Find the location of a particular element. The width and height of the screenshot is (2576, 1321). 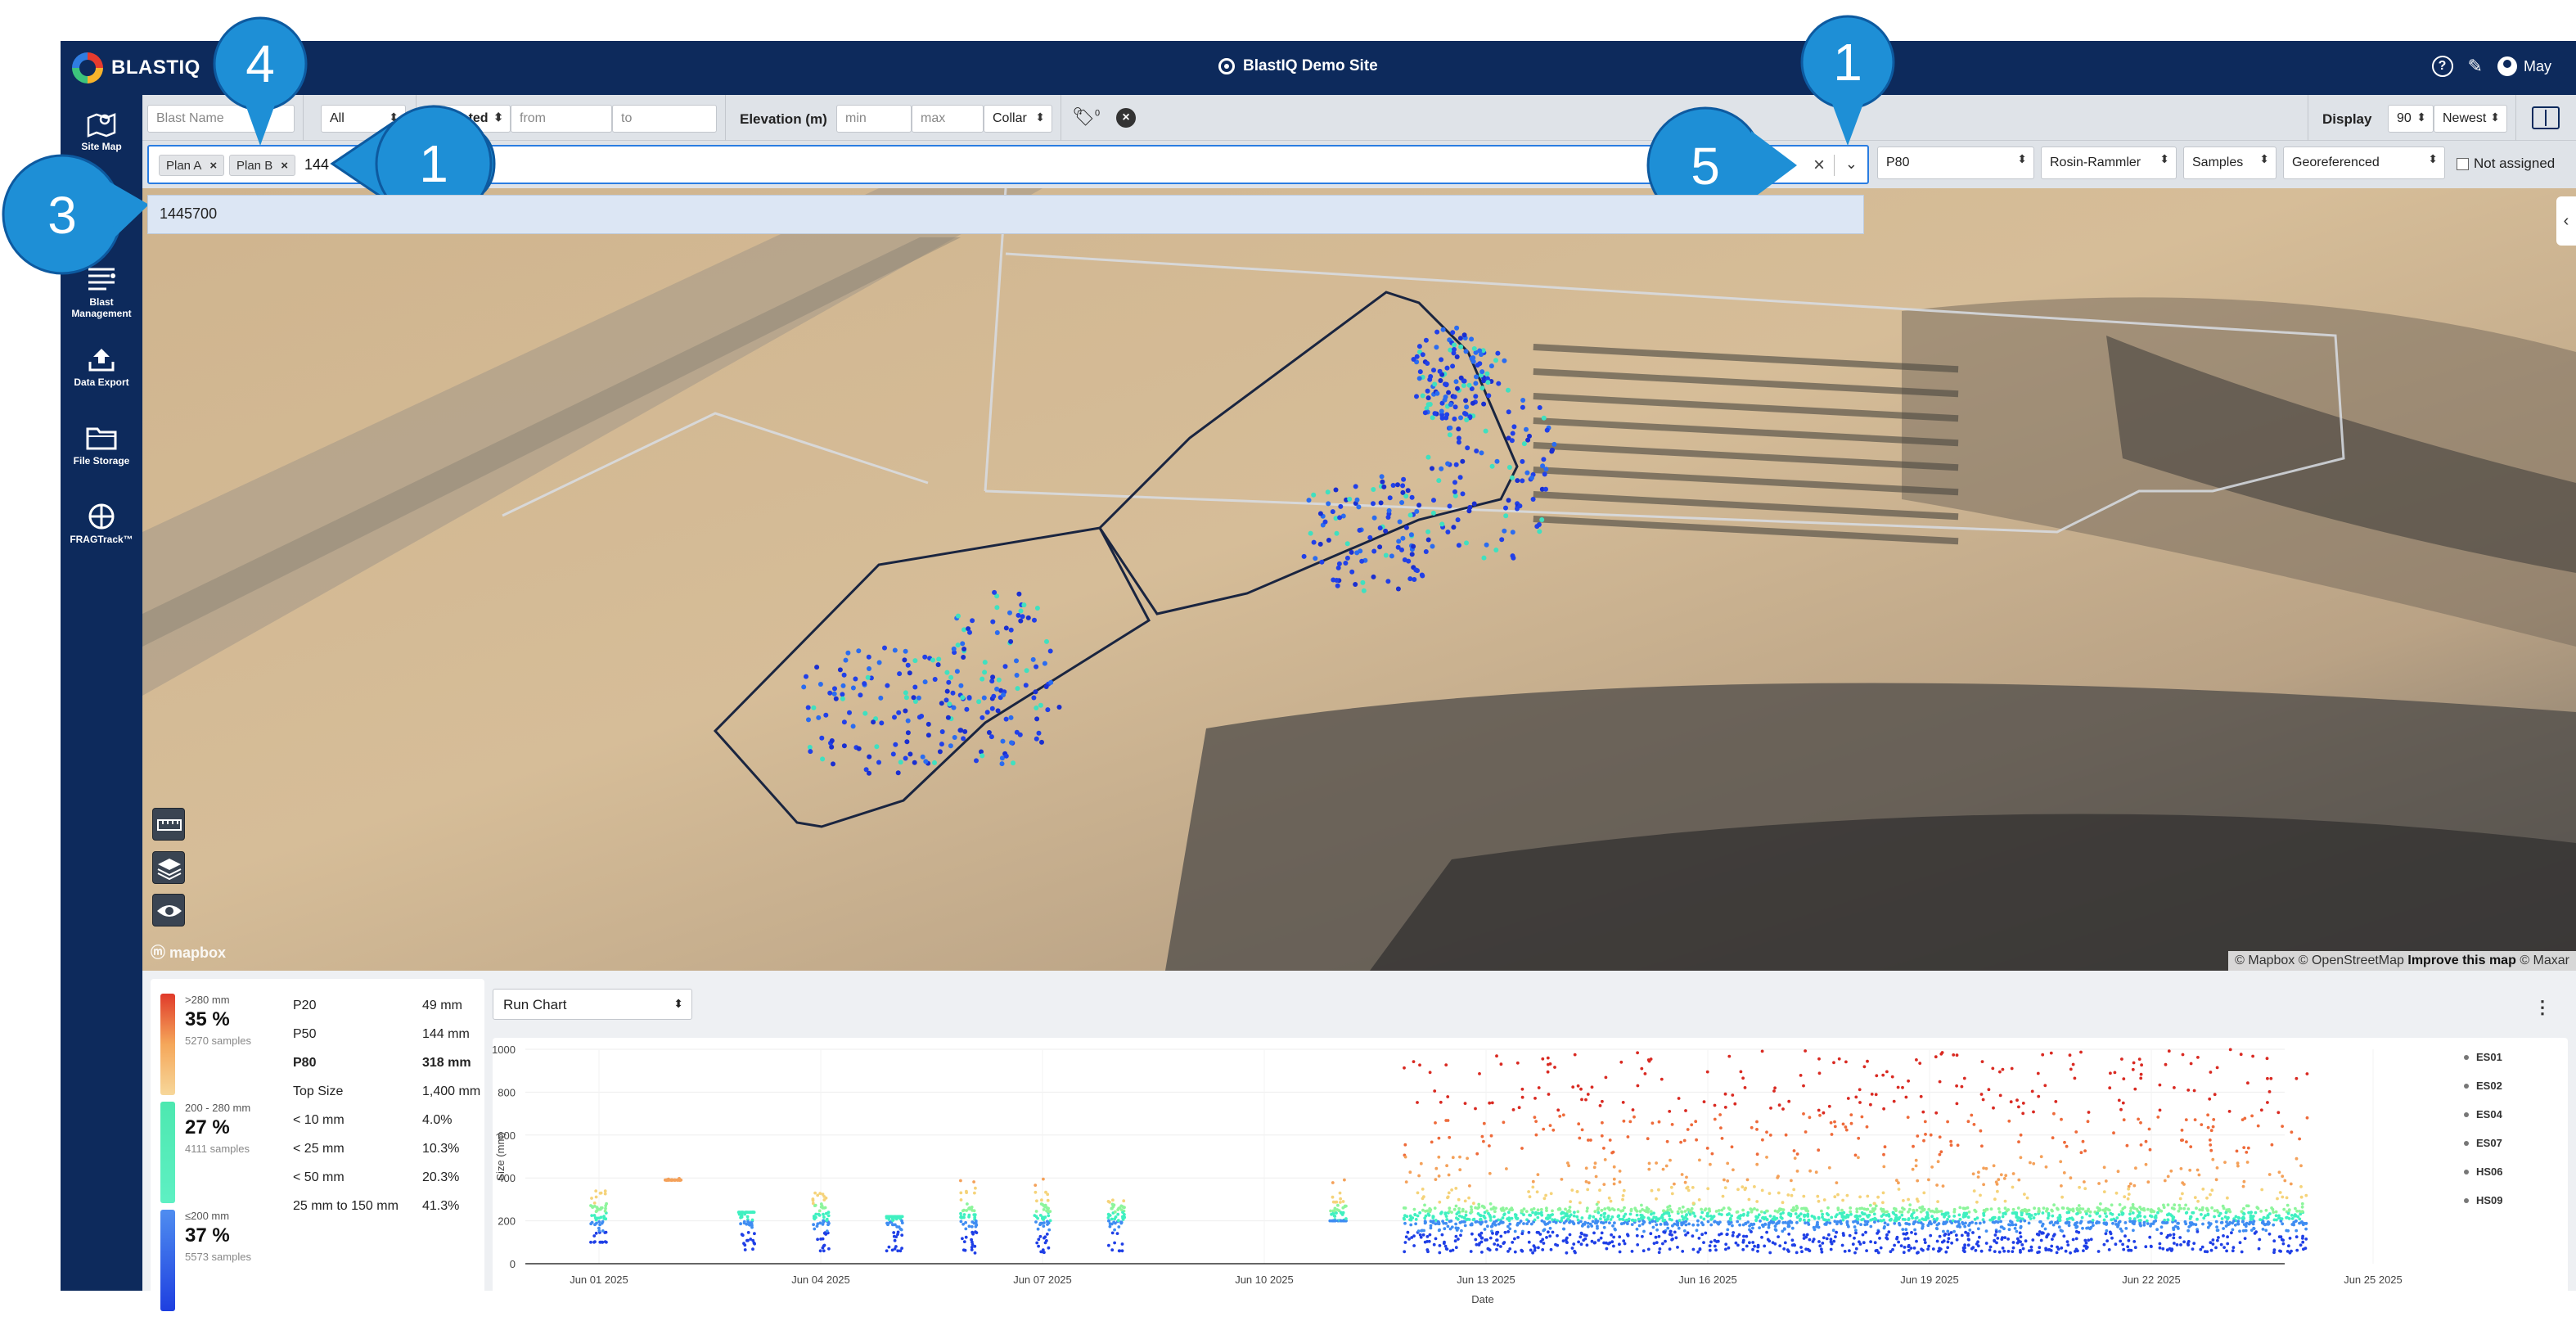

date-to-input: to is located at coordinates (664, 119).